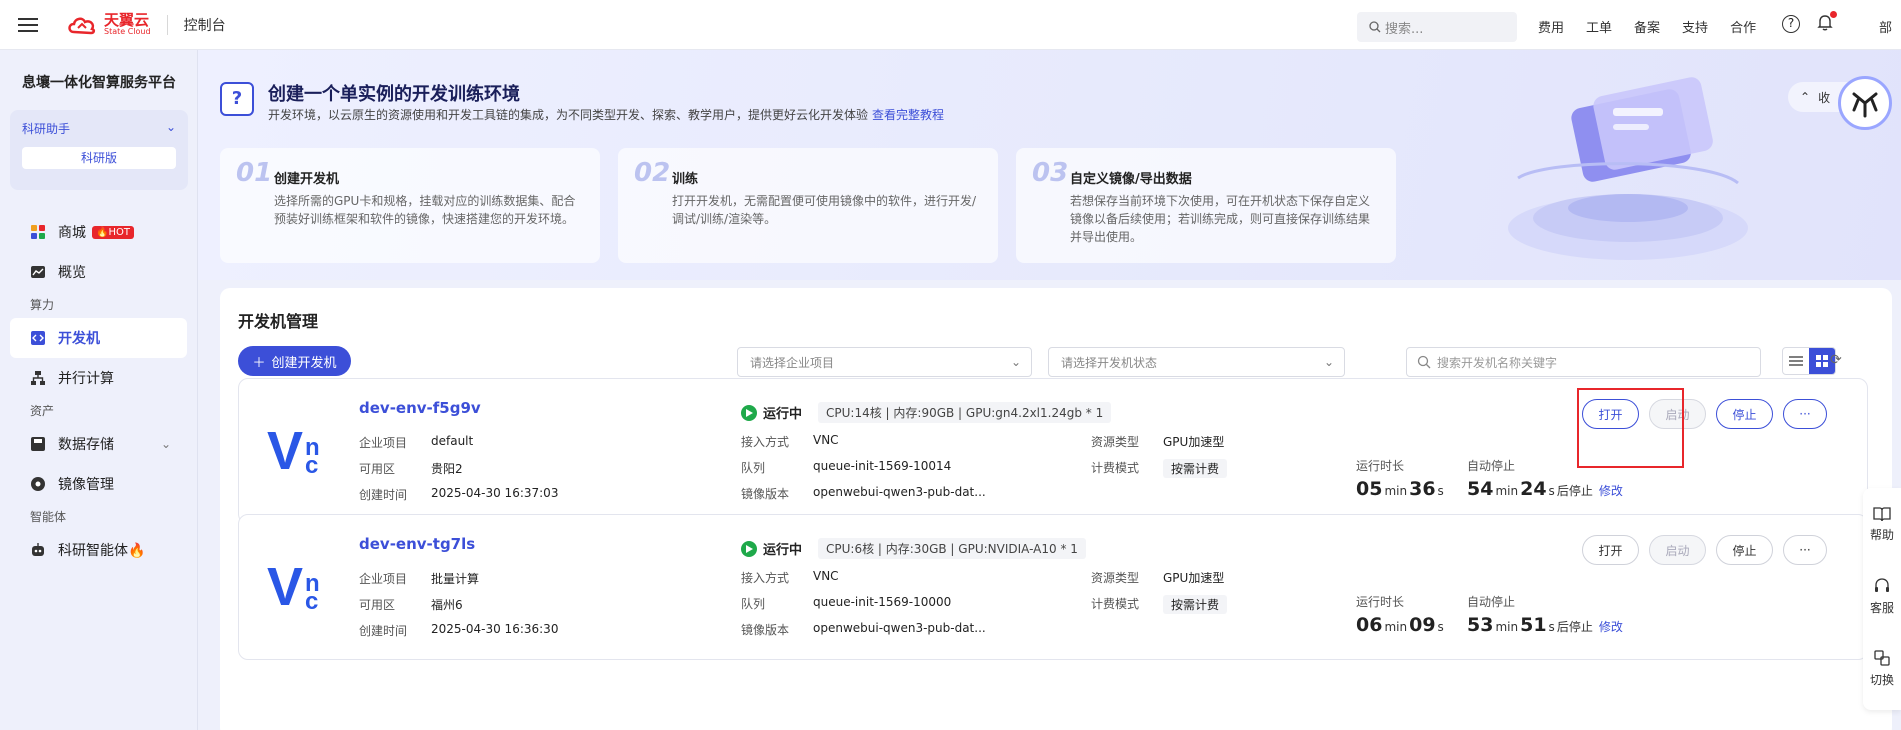  What do you see at coordinates (237, 99) in the screenshot?
I see `question-icon: ?` at bounding box center [237, 99].